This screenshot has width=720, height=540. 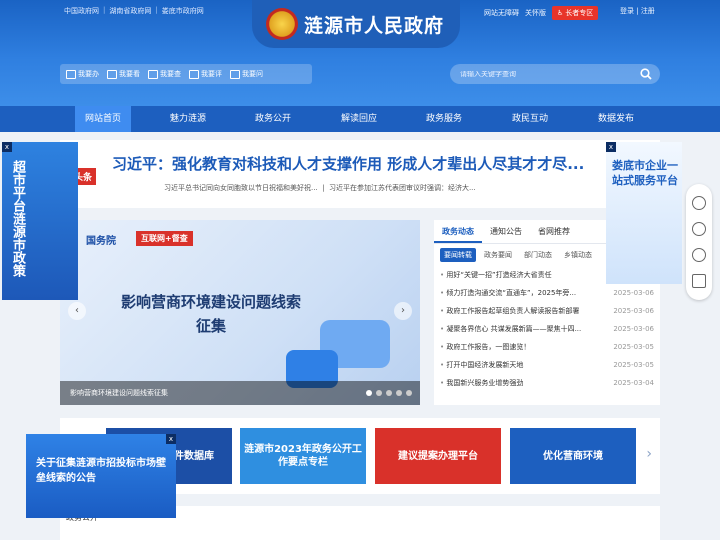 I want to click on site-title: 涟源市人民政府, so click(x=374, y=25).